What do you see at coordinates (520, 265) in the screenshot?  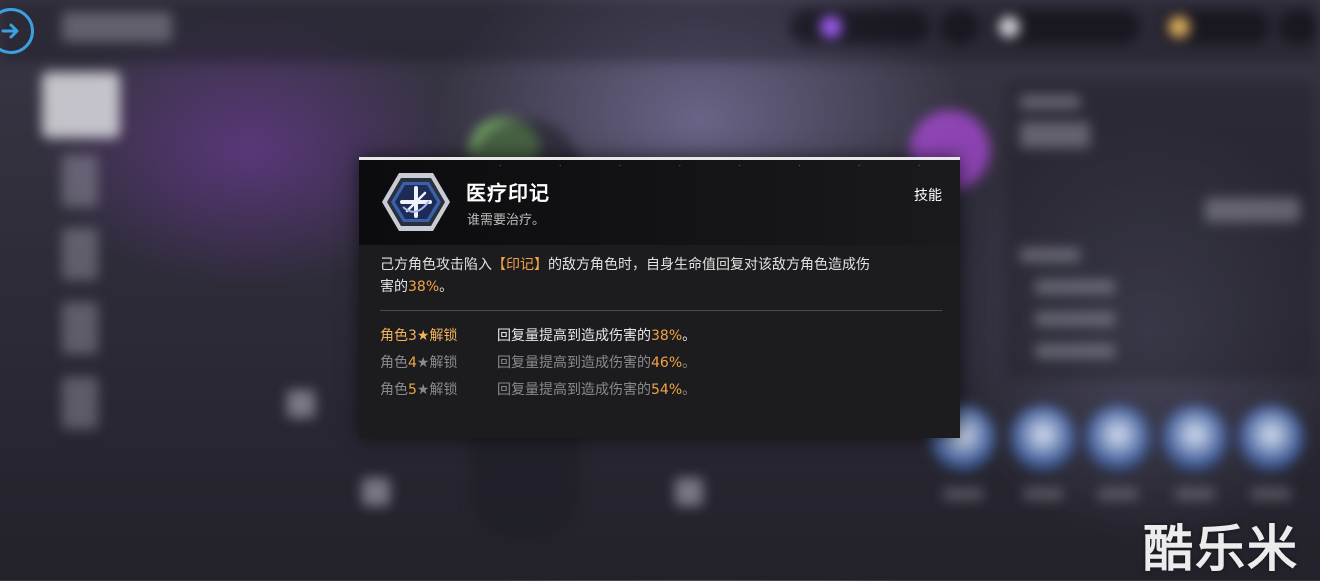 I see `mark-keyword: 【印记】` at bounding box center [520, 265].